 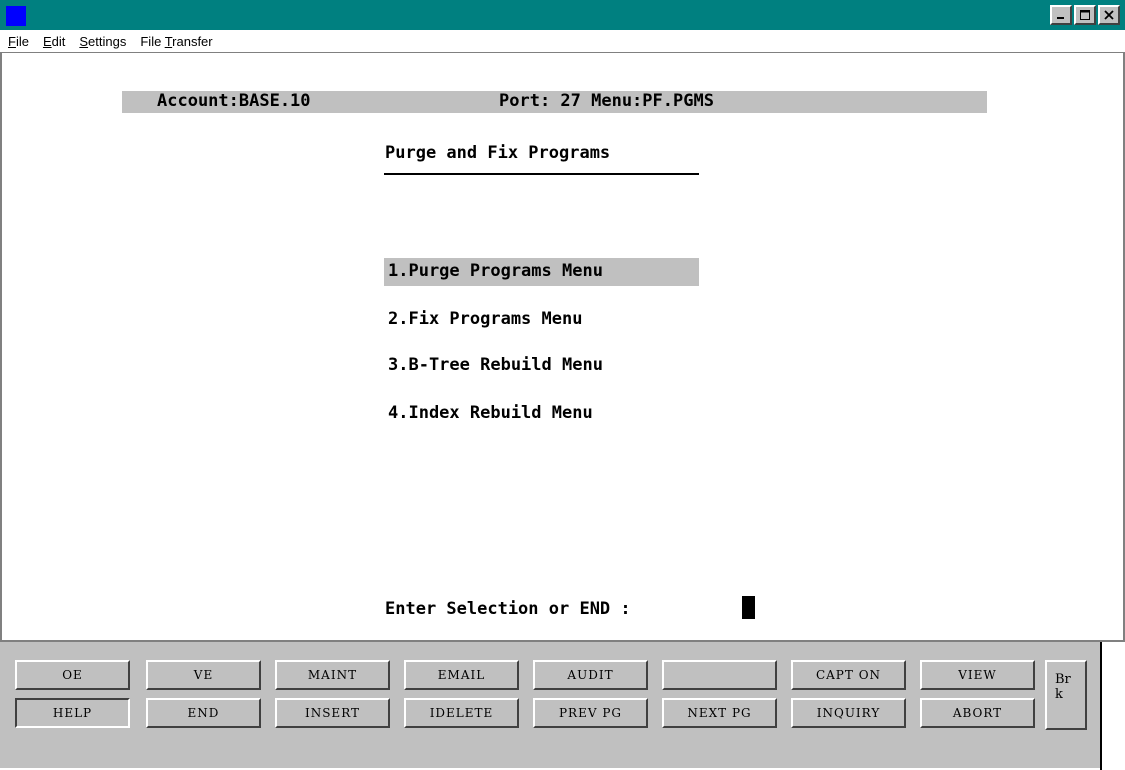 I want to click on menu-option-3: 3.B-Tree Rebuild Menu, so click(x=495, y=365).